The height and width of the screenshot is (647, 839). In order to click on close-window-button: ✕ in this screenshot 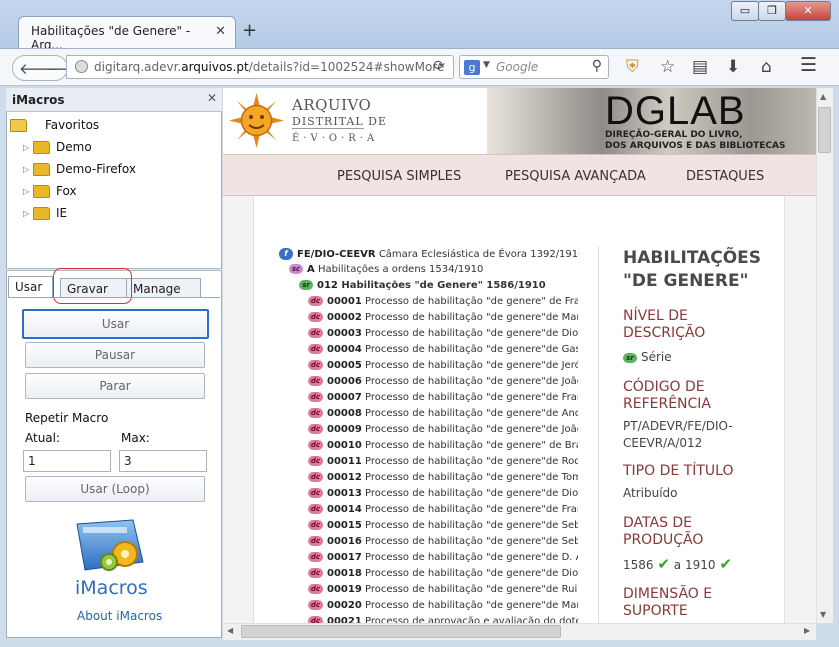, I will do `click(808, 11)`.